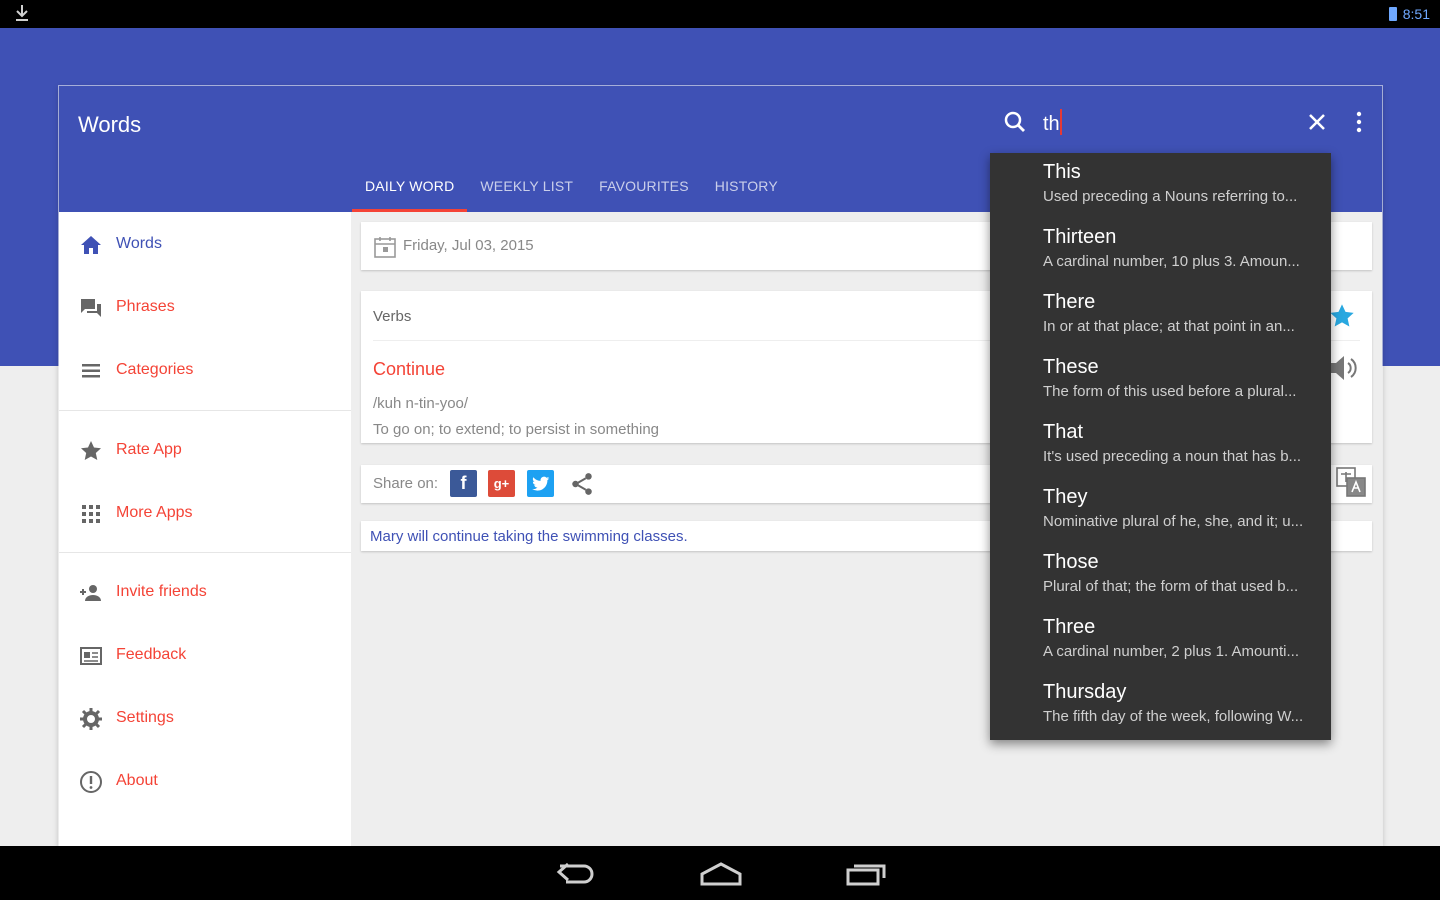  What do you see at coordinates (139, 243) in the screenshot?
I see `drawer-item-label: Words` at bounding box center [139, 243].